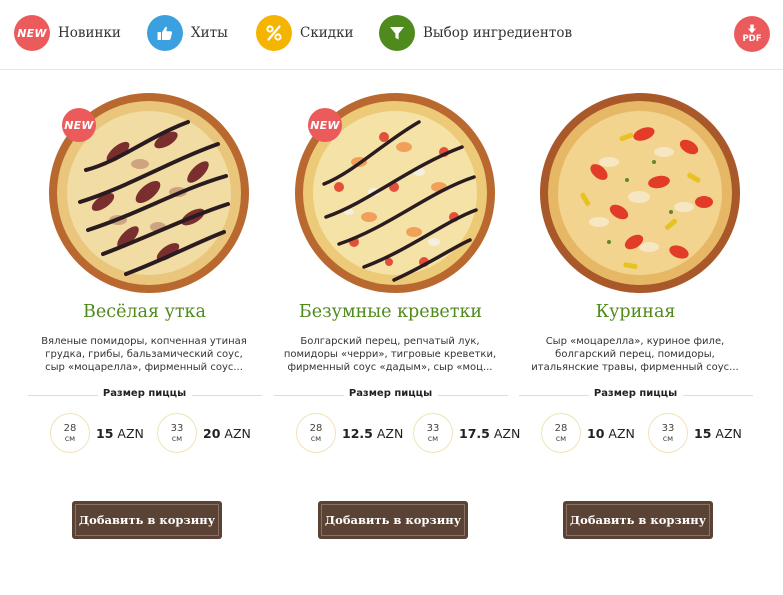 The image size is (783, 595). I want to click on size-option-33: 33 см 20 AZN, so click(204, 433).